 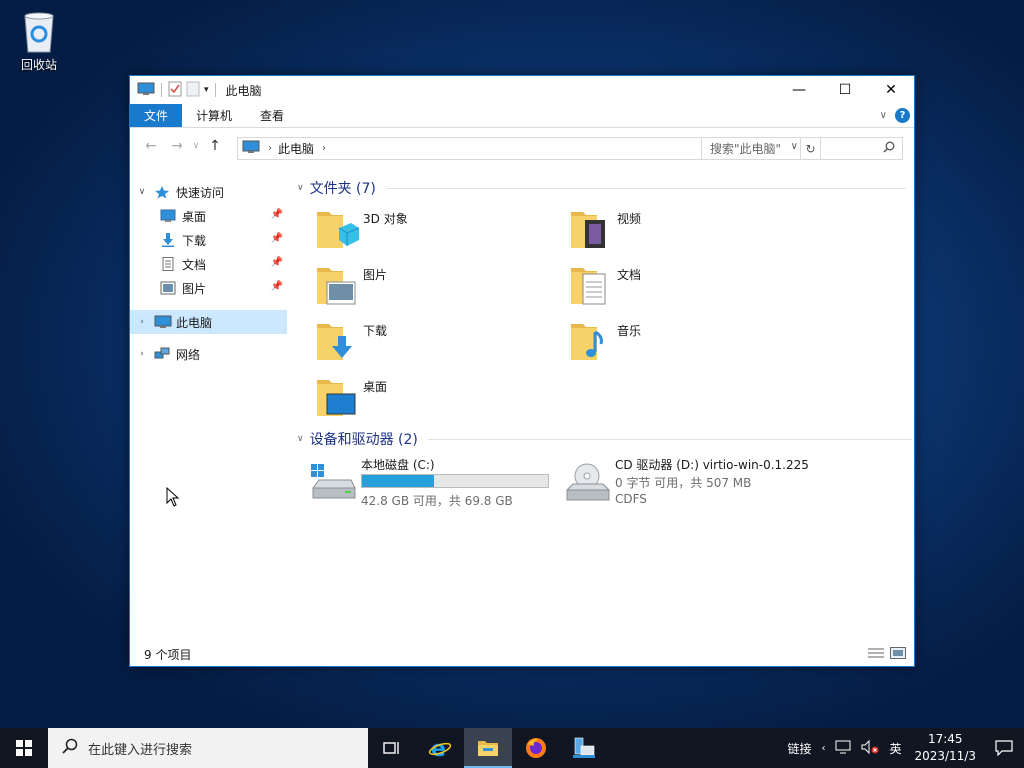 What do you see at coordinates (823, 748) in the screenshot?
I see `chevron-left-icon: ‹` at bounding box center [823, 748].